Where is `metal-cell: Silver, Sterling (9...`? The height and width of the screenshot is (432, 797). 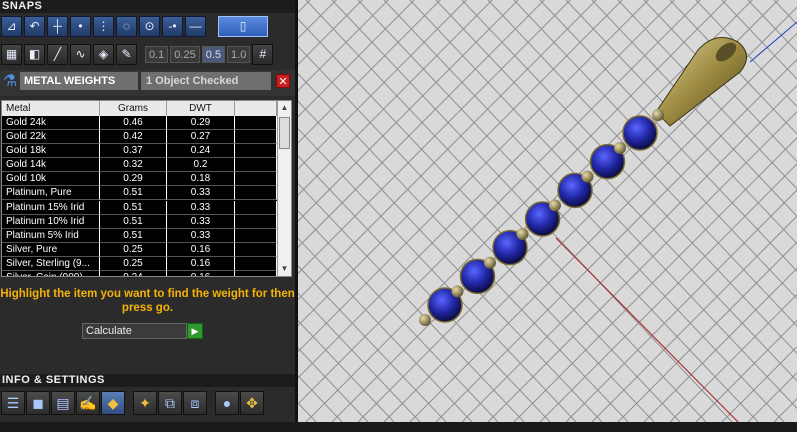 metal-cell: Silver, Sterling (9... is located at coordinates (51, 263).